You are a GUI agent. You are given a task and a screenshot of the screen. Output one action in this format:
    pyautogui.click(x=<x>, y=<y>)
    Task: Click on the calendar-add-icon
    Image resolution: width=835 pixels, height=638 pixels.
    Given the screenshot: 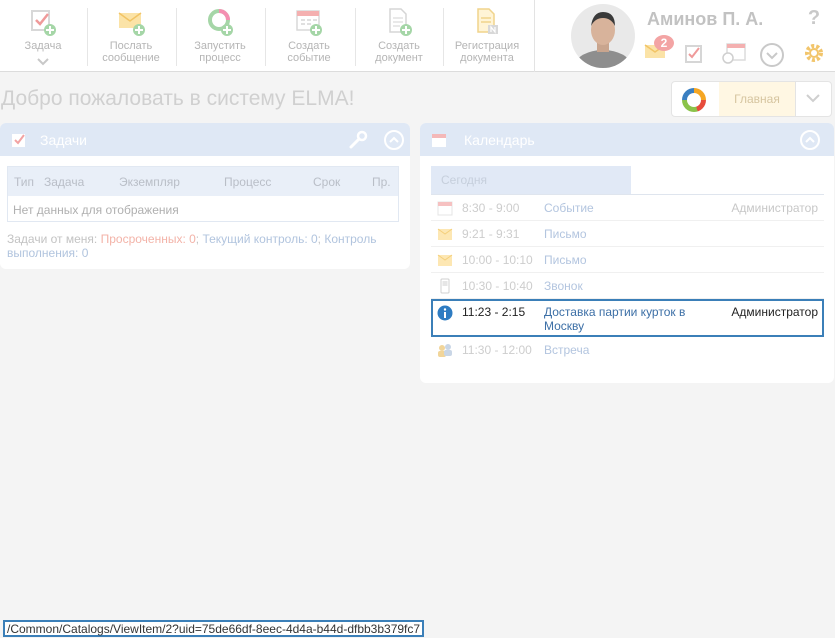 What is the action you would take?
    pyautogui.click(x=309, y=23)
    